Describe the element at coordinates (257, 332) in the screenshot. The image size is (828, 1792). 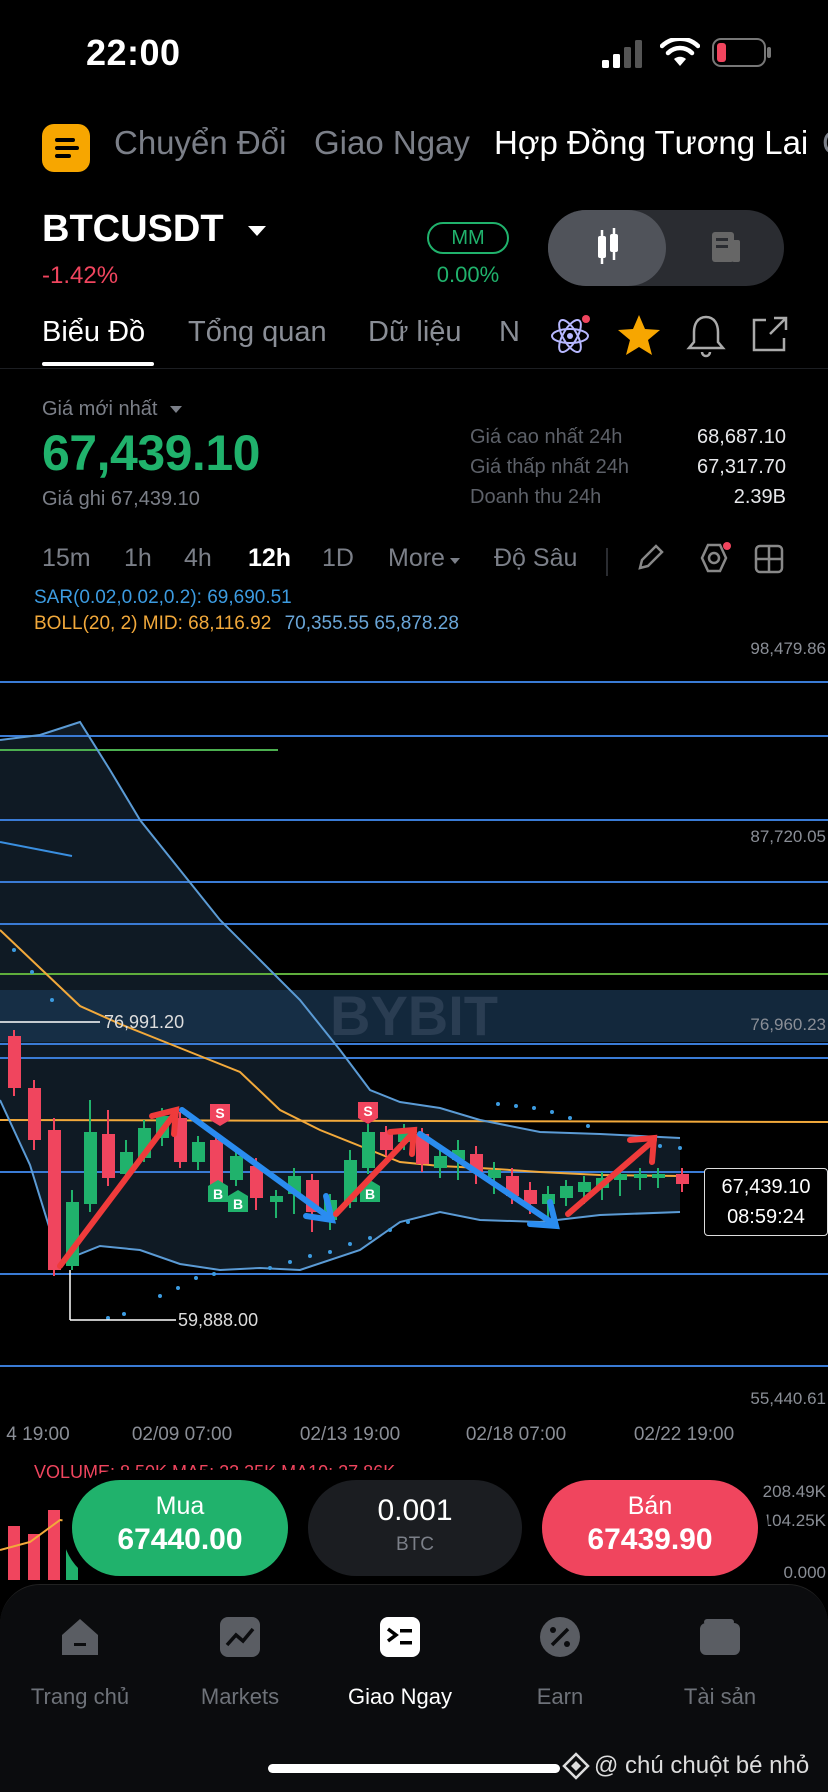
I see `tab-overview: Tổng quan` at that location.